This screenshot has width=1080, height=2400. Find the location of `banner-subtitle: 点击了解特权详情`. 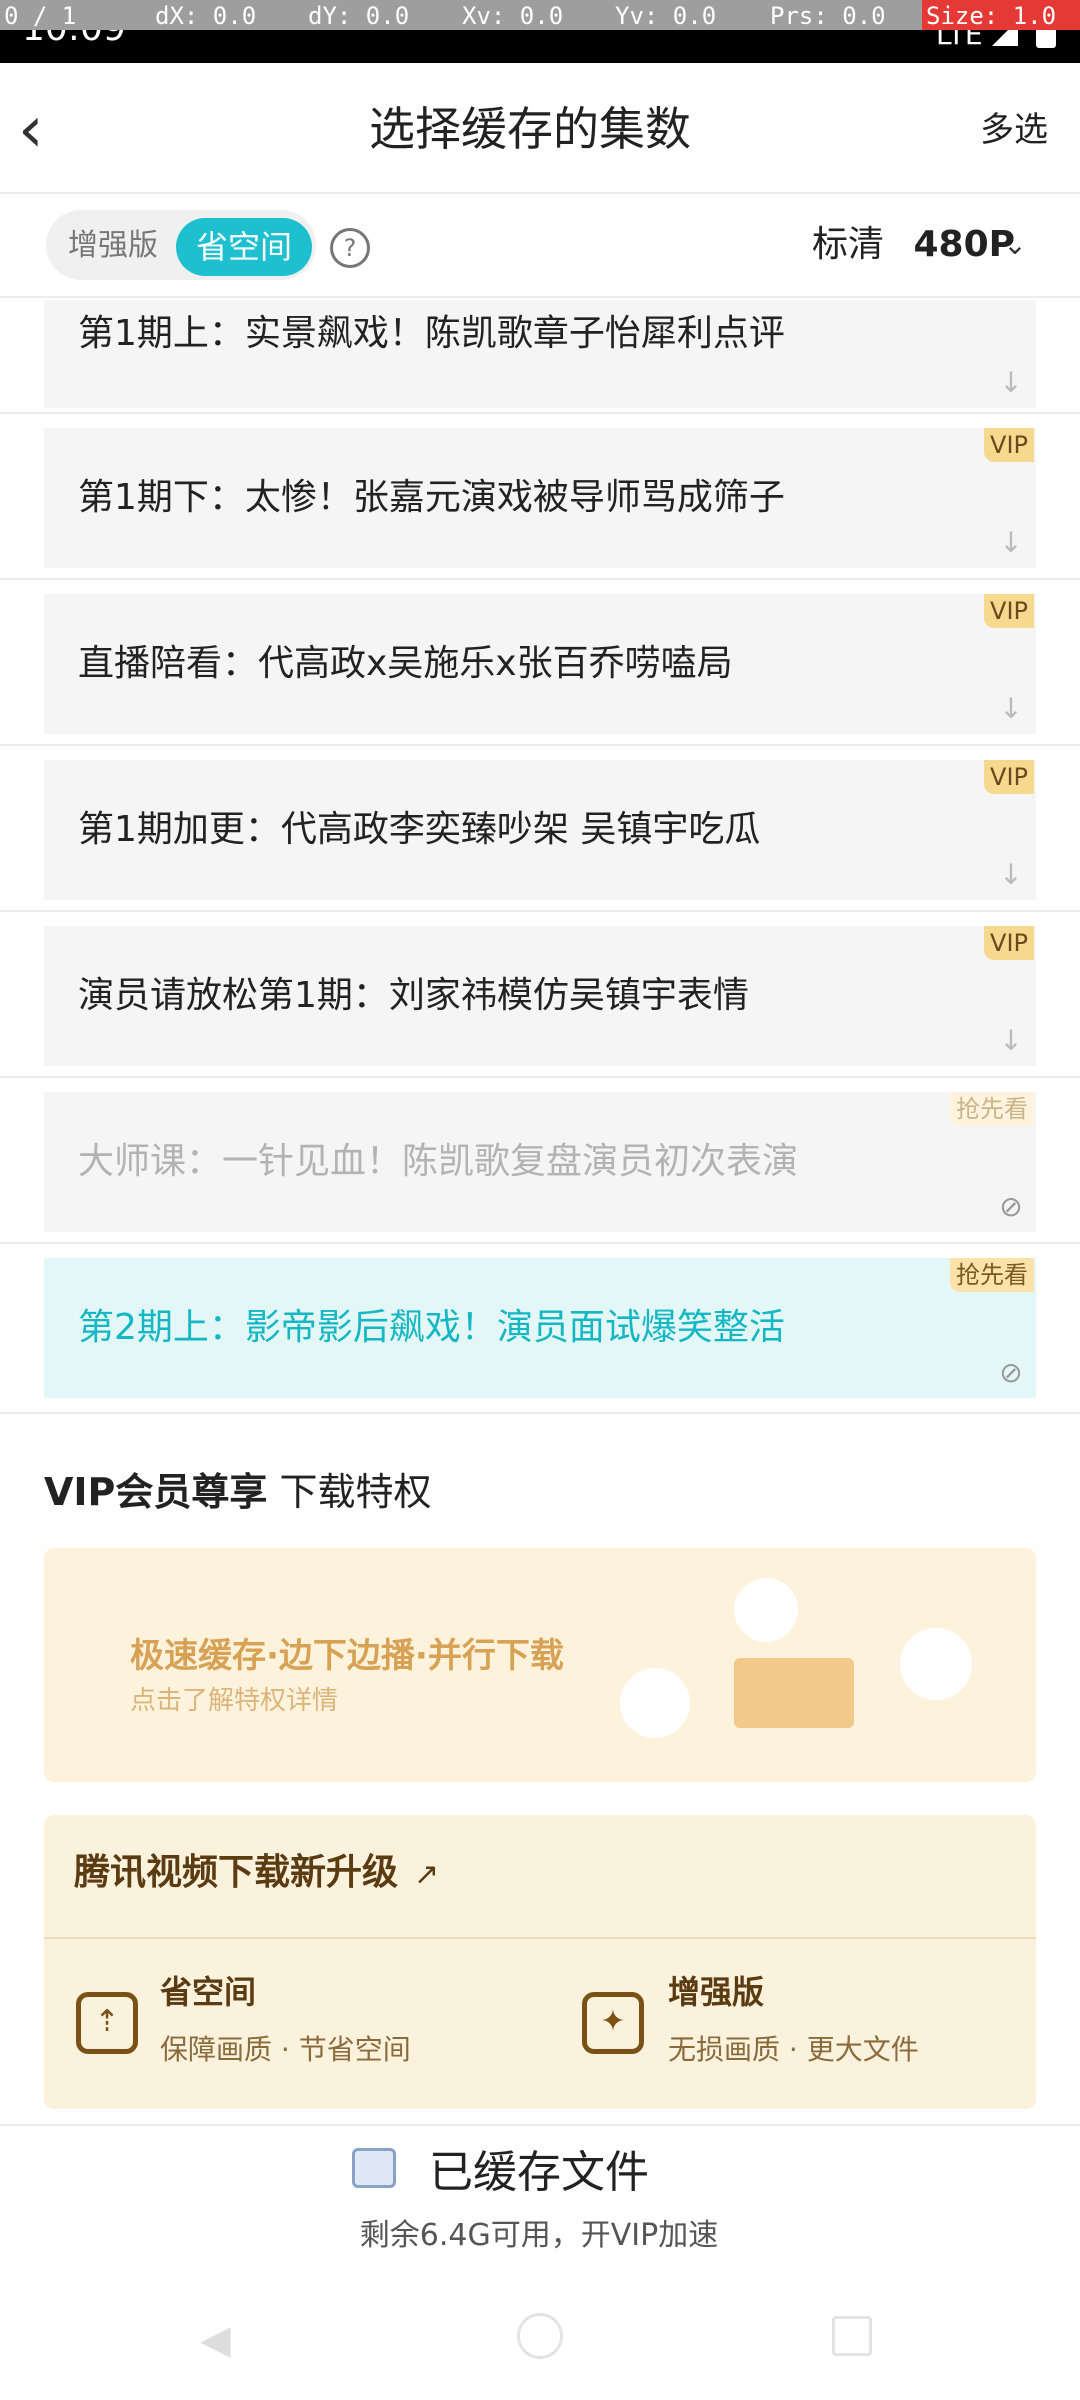

banner-subtitle: 点击了解特权详情 is located at coordinates (234, 1701).